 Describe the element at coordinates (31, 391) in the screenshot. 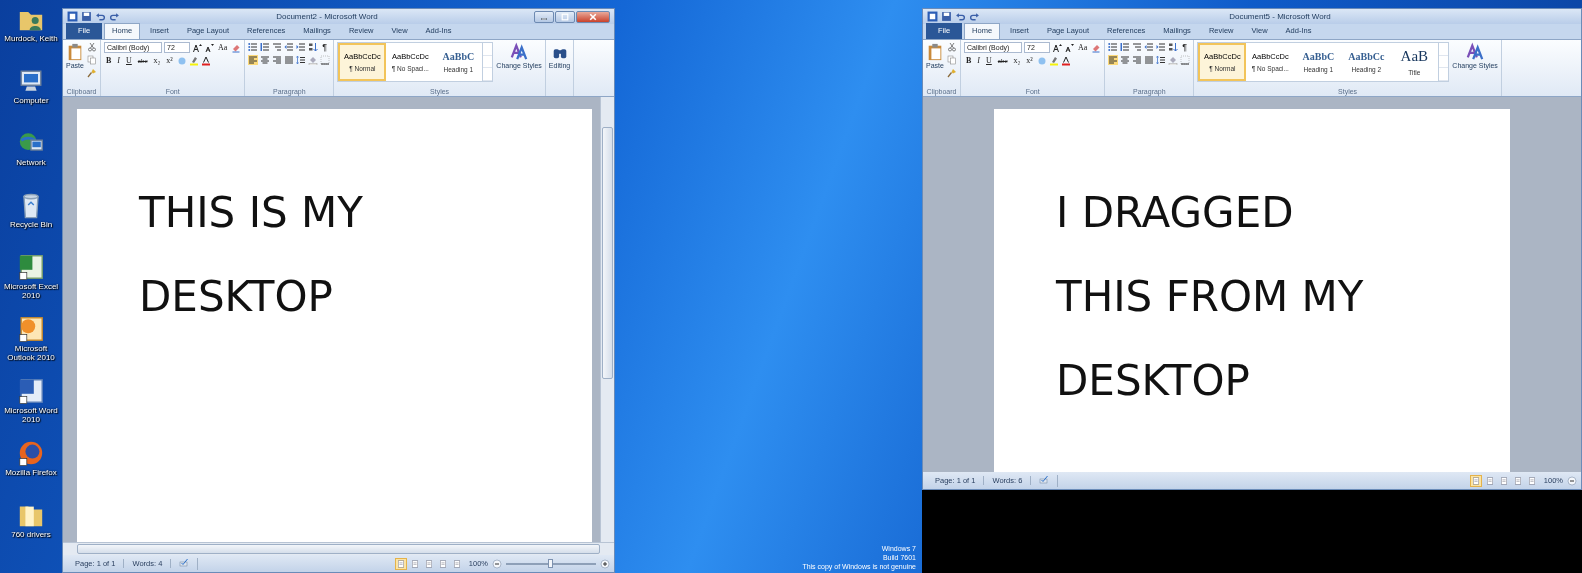

I see `document-app-icon` at that location.